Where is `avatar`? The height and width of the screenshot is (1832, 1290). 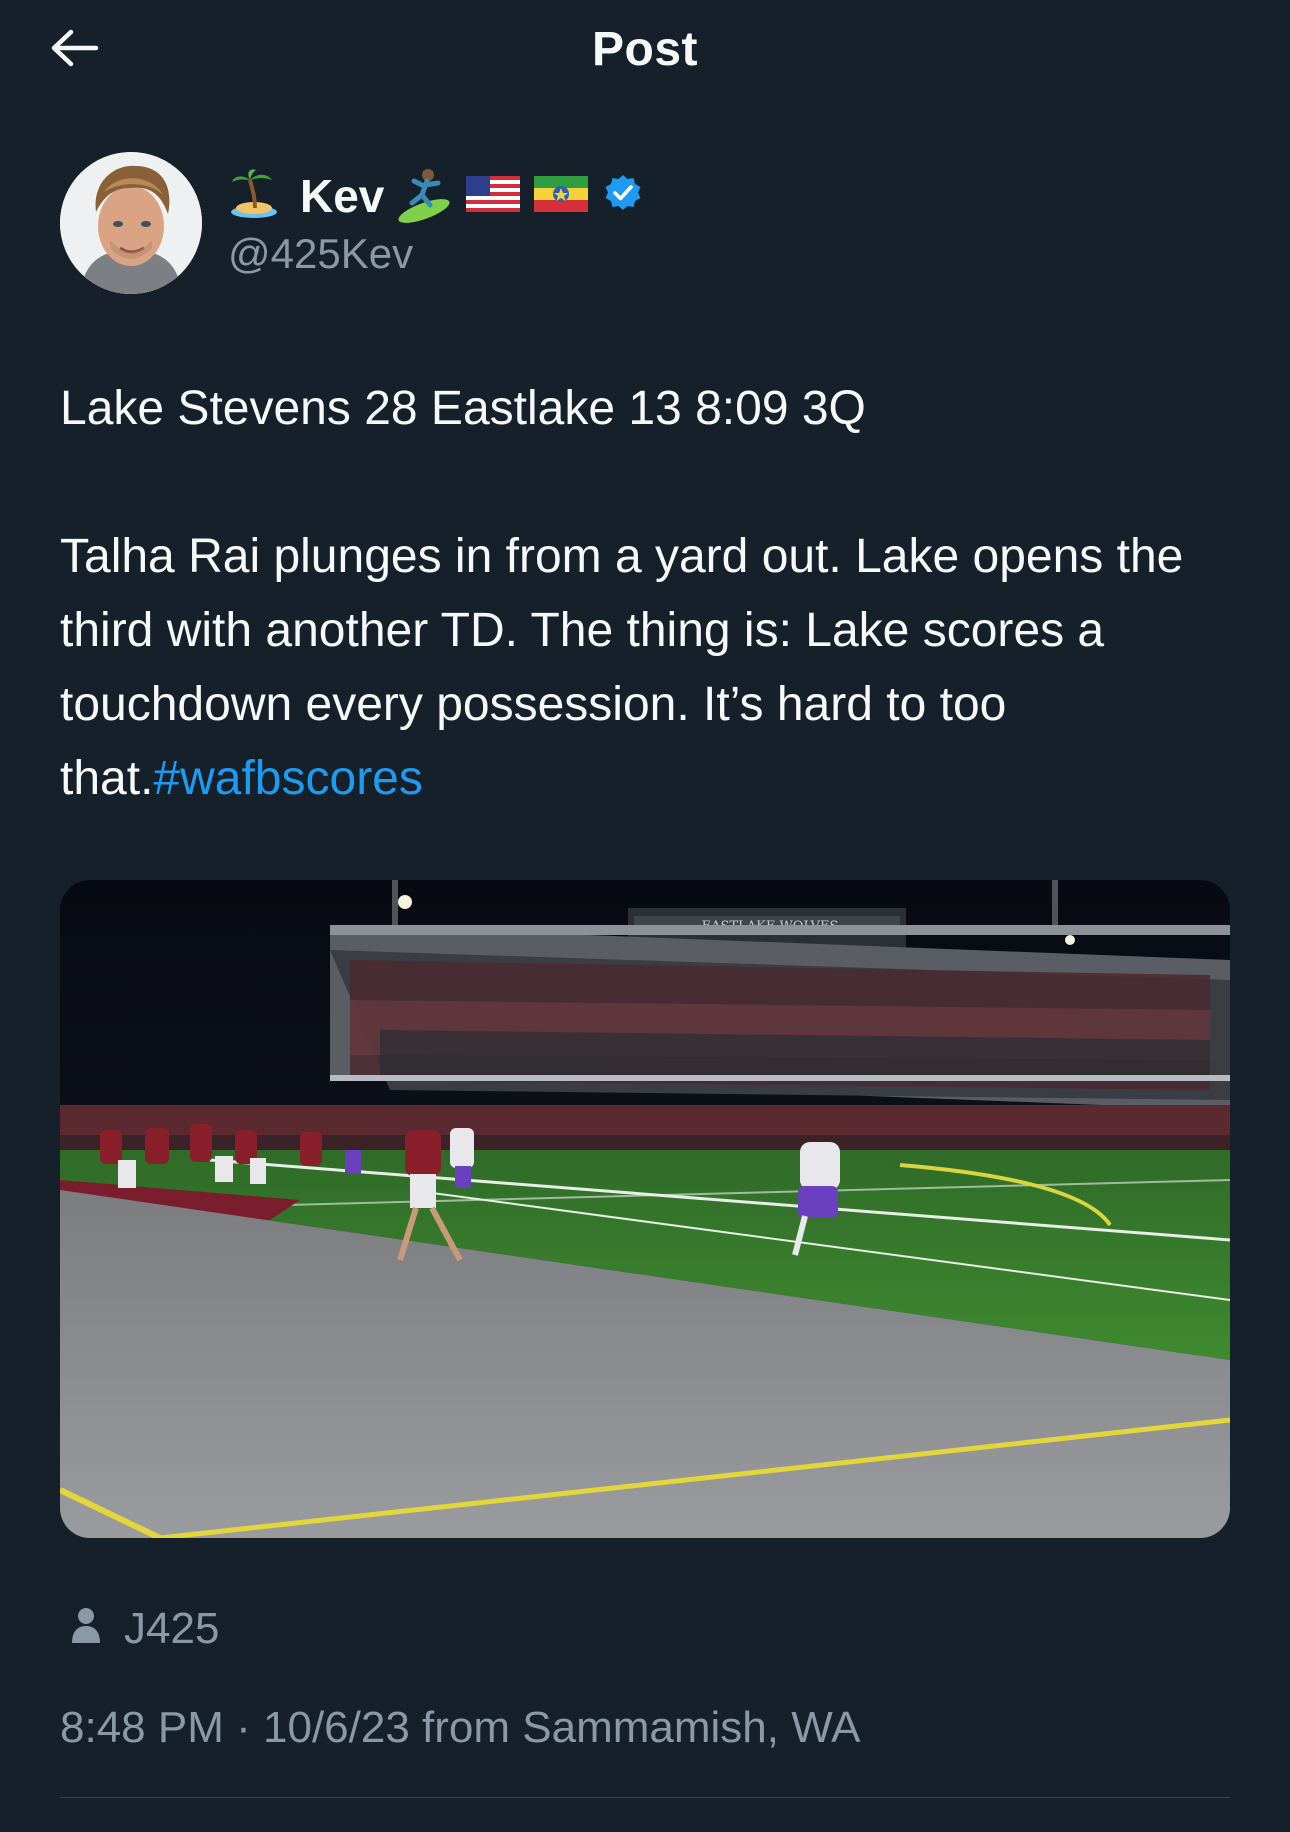
avatar is located at coordinates (131, 223).